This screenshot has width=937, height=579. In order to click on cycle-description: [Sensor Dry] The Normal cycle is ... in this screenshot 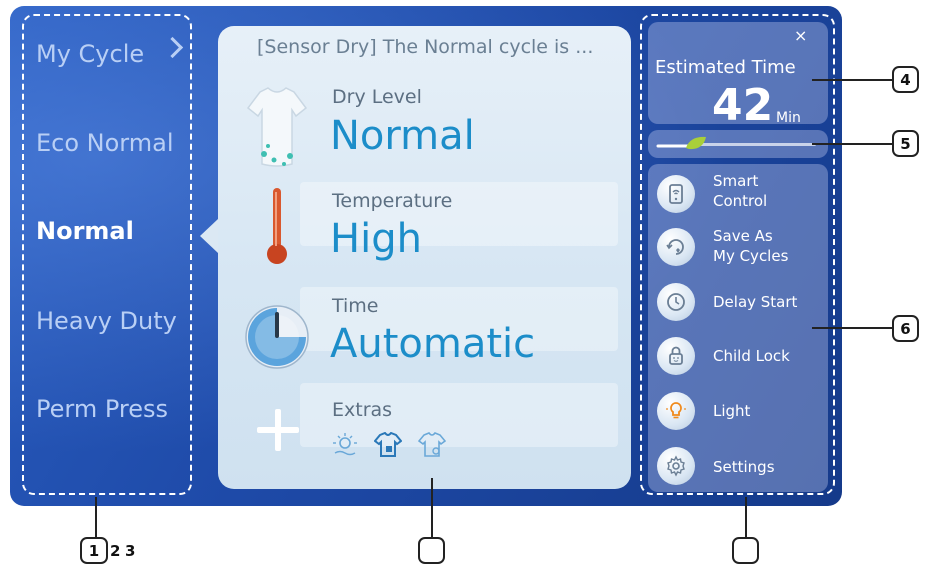, I will do `click(425, 47)`.